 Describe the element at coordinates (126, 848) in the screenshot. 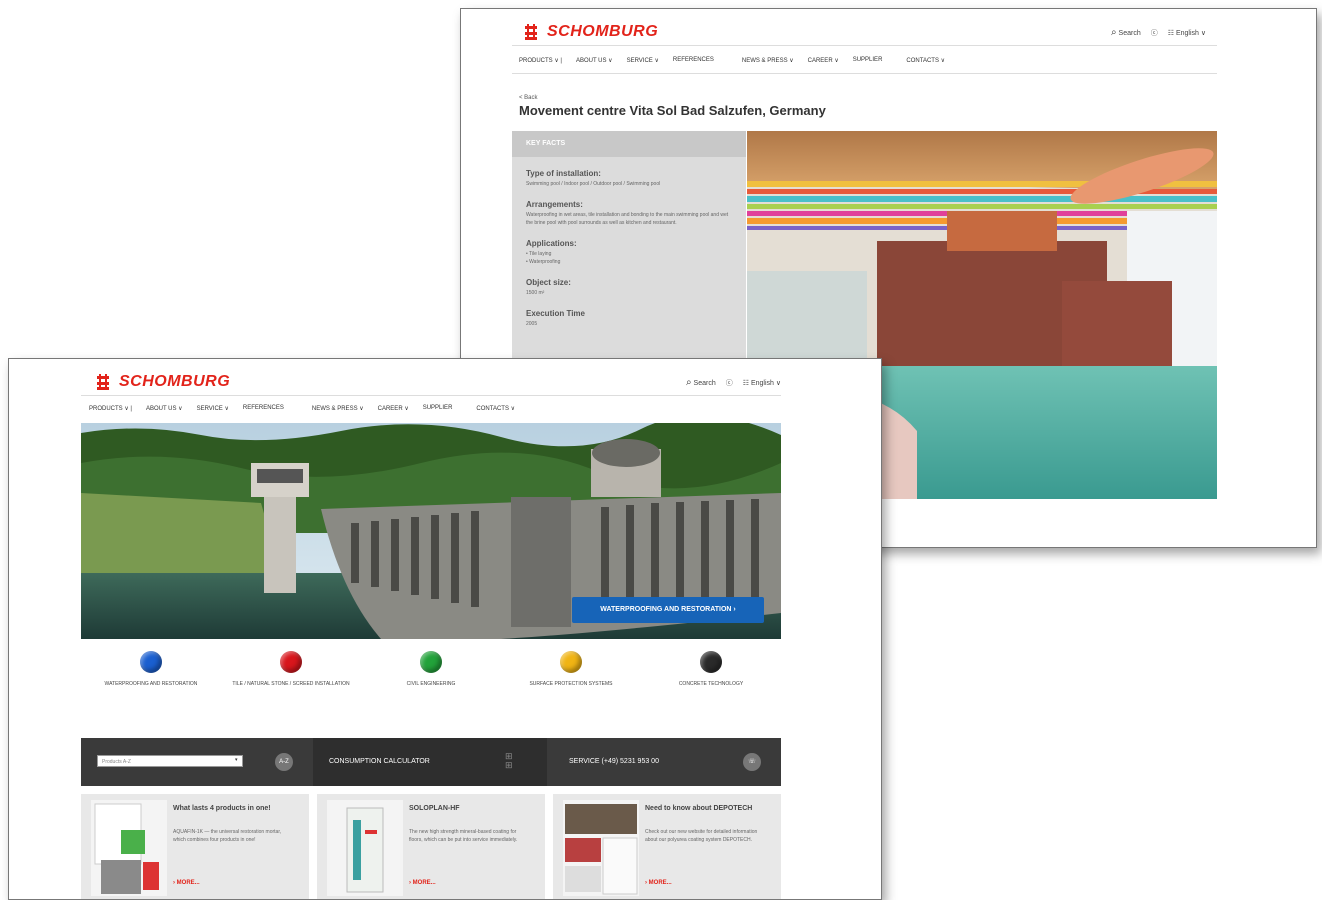

I see `brochure-image` at that location.